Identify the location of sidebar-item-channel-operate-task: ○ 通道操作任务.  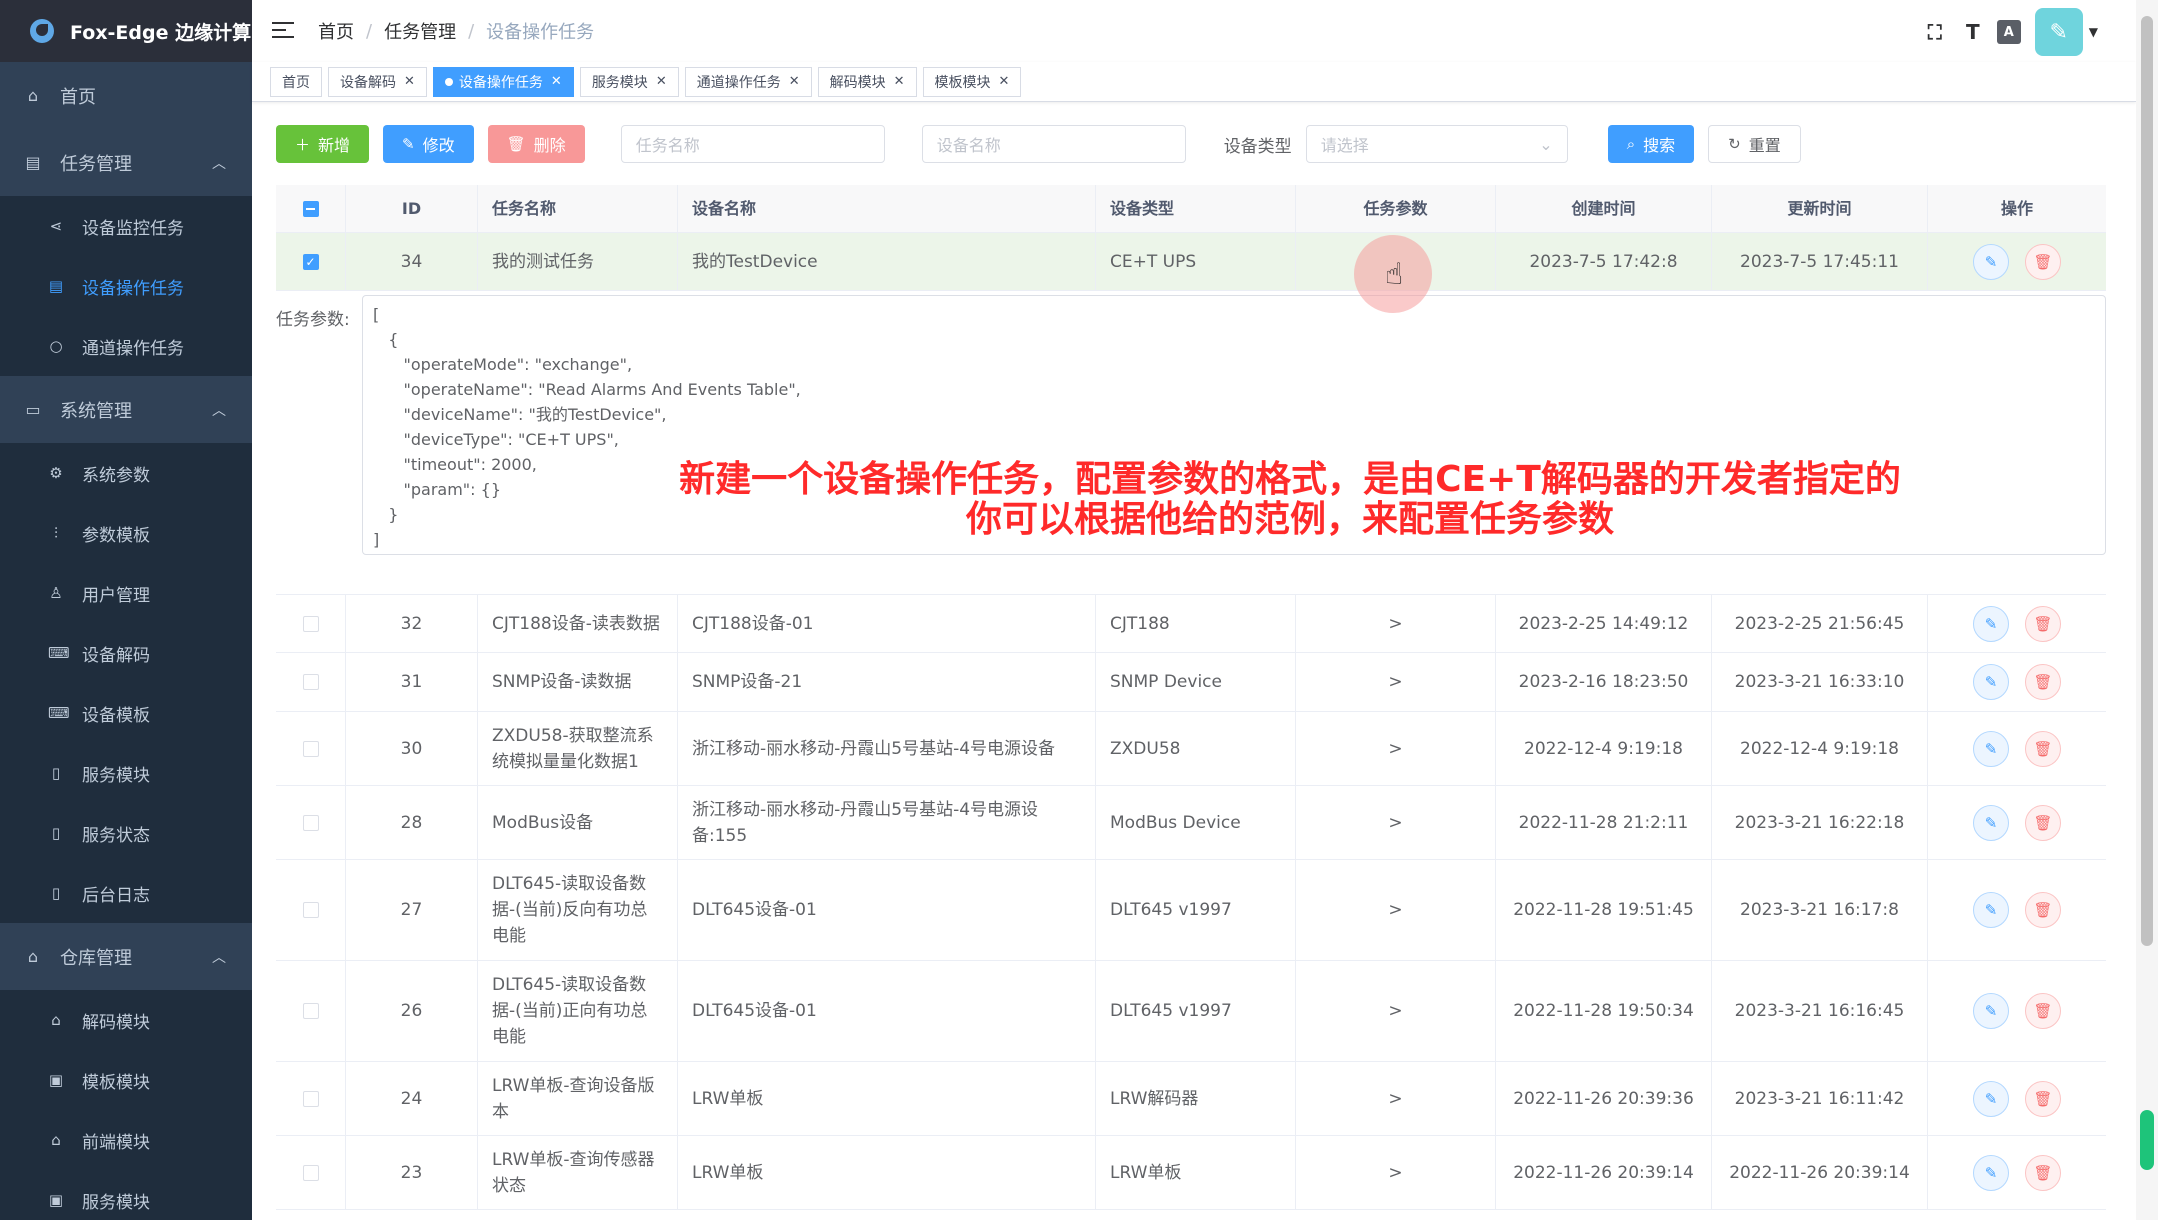
(126, 346).